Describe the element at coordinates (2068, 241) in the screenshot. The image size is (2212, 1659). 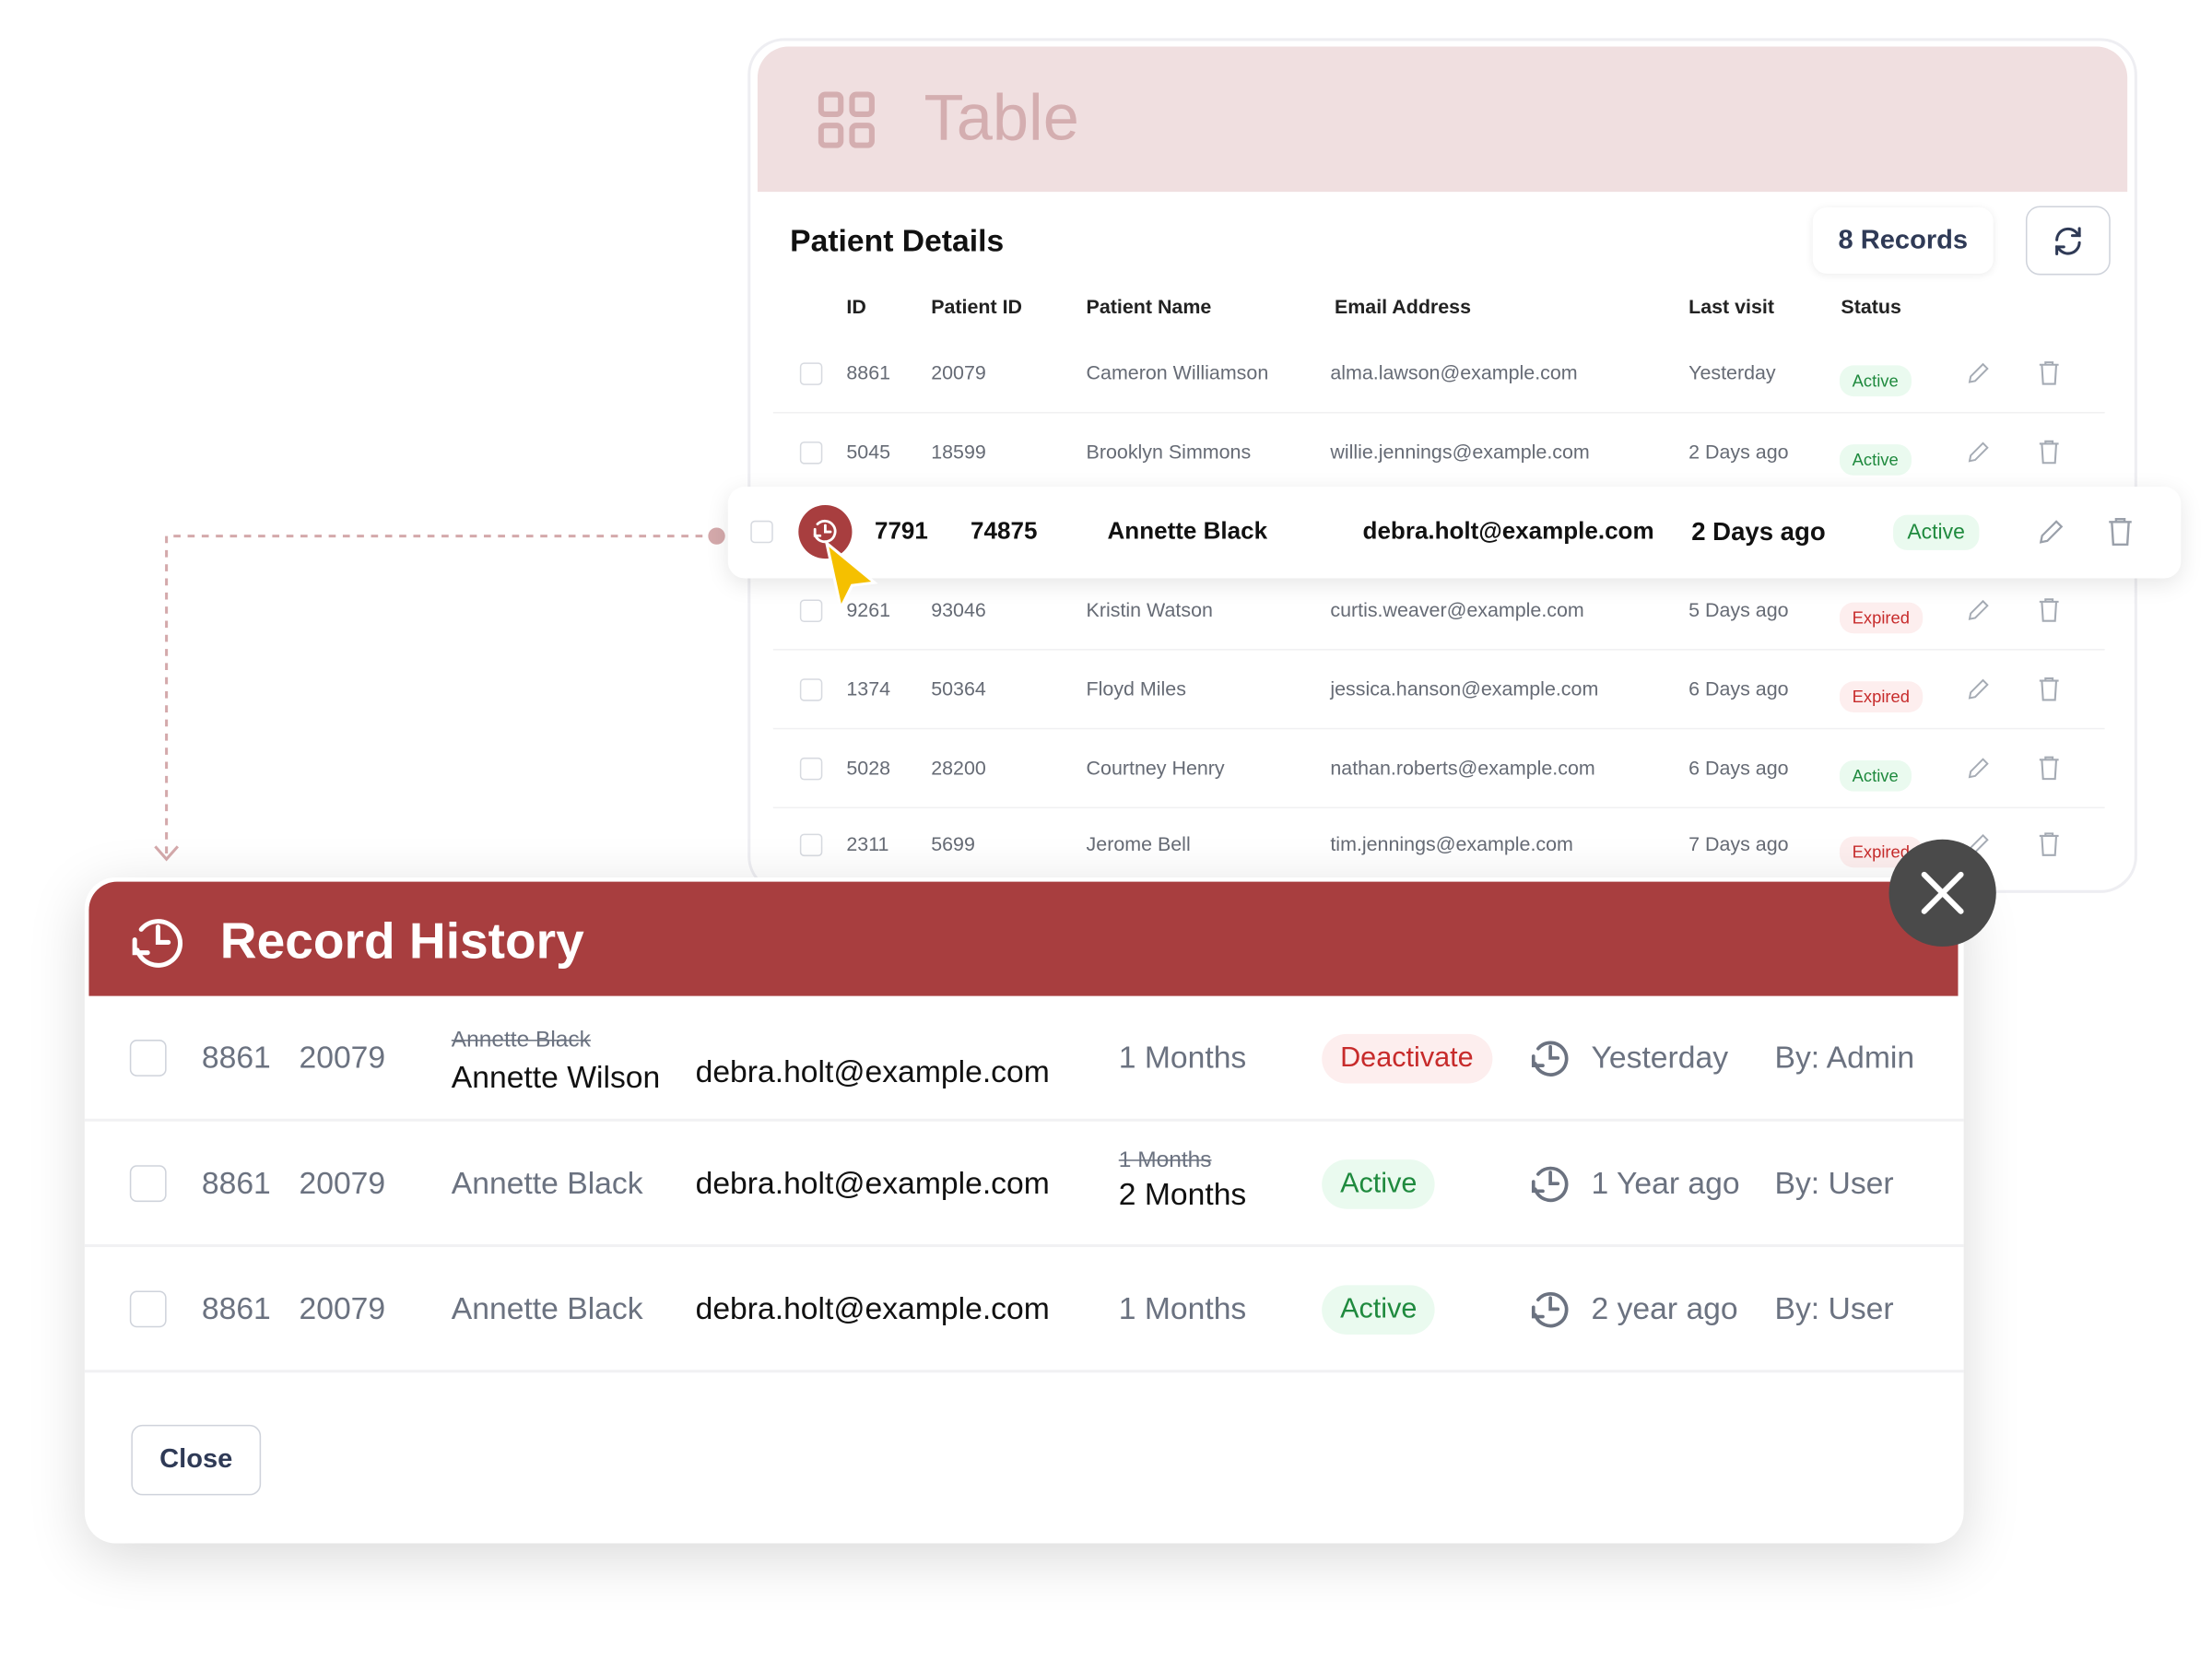
I see `refresh-button` at that location.